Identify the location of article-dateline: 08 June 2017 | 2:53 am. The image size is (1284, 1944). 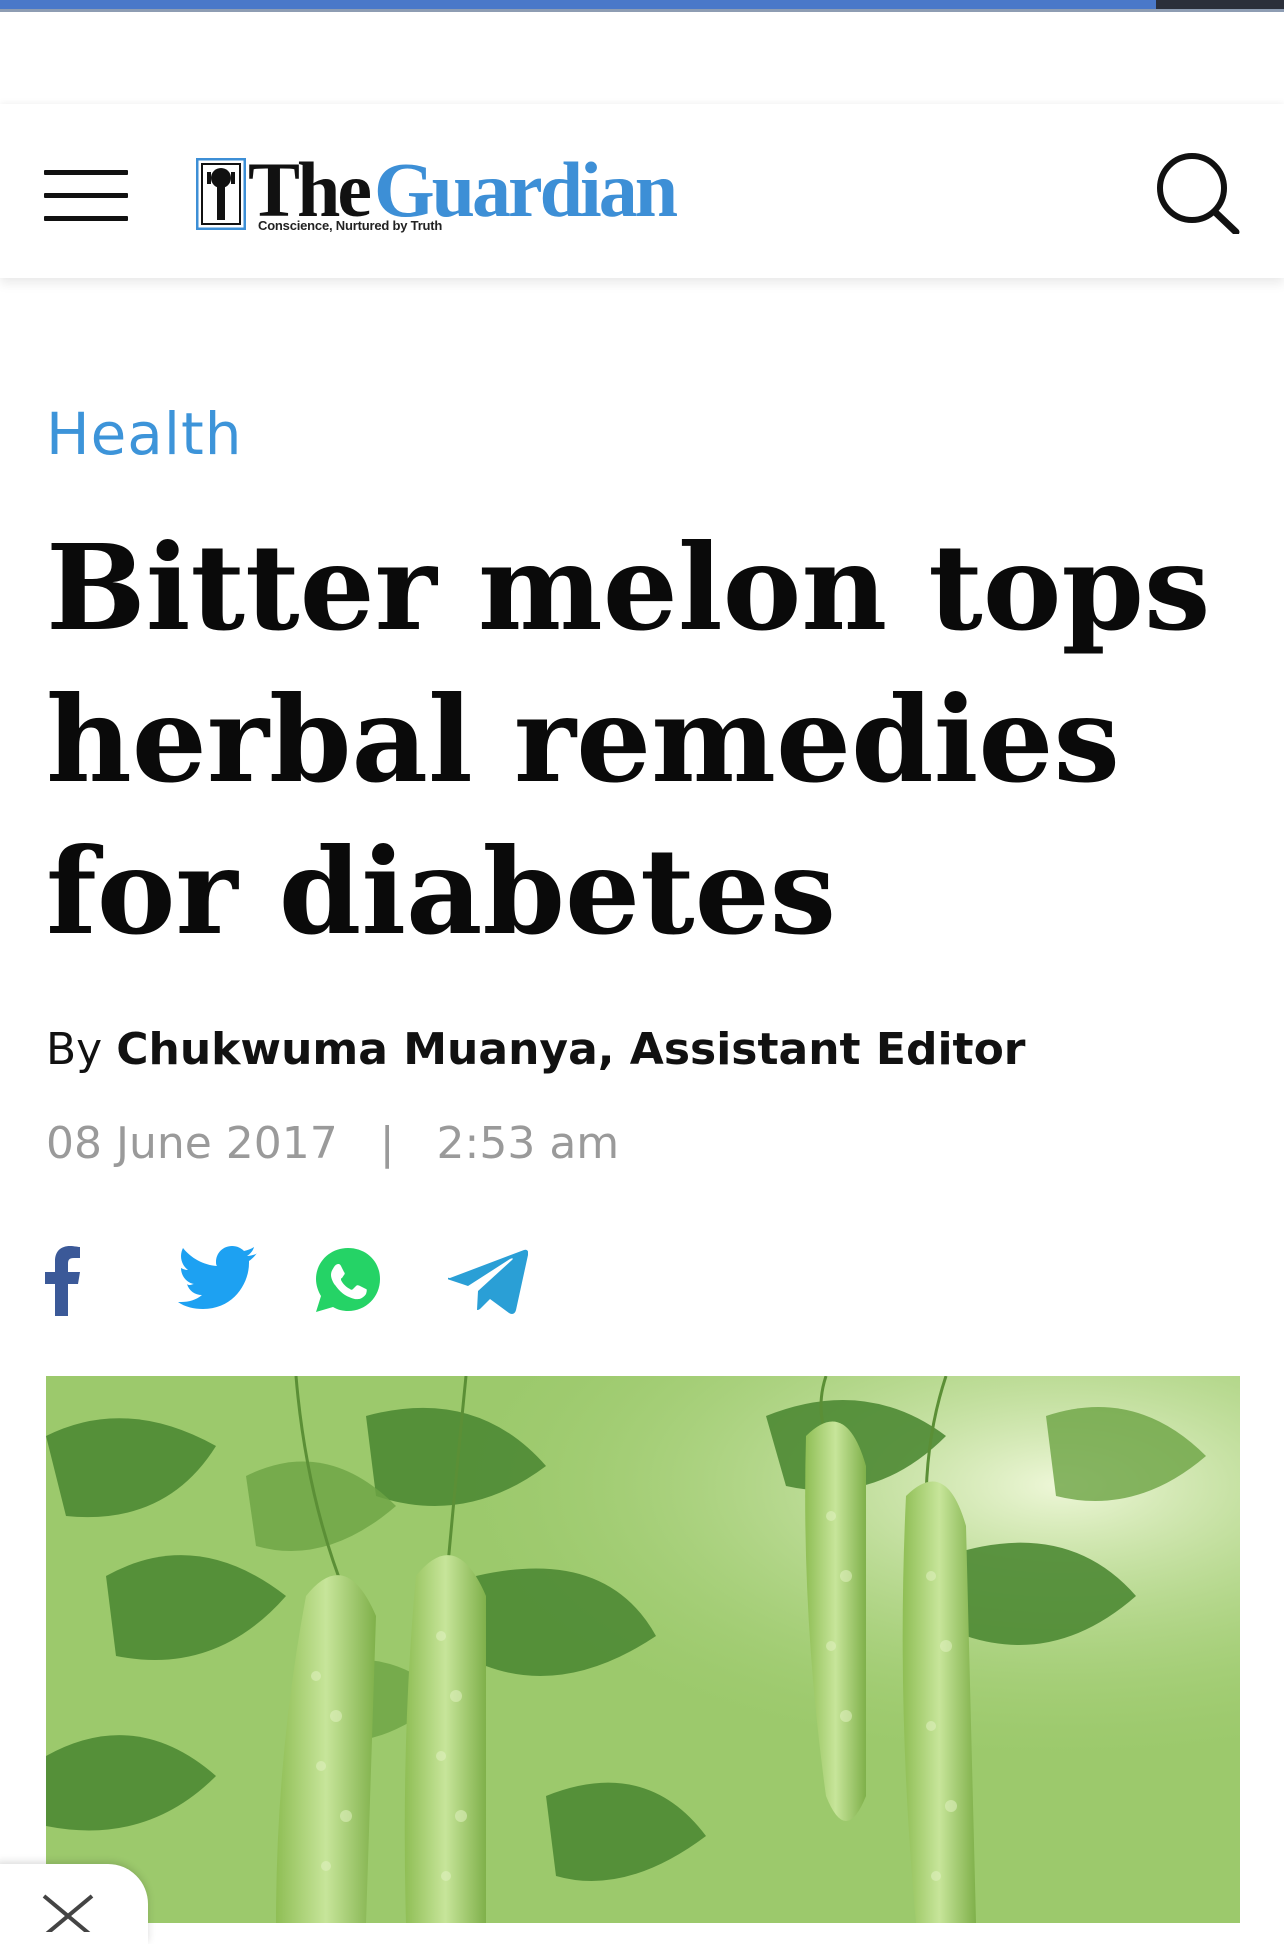
(332, 1143).